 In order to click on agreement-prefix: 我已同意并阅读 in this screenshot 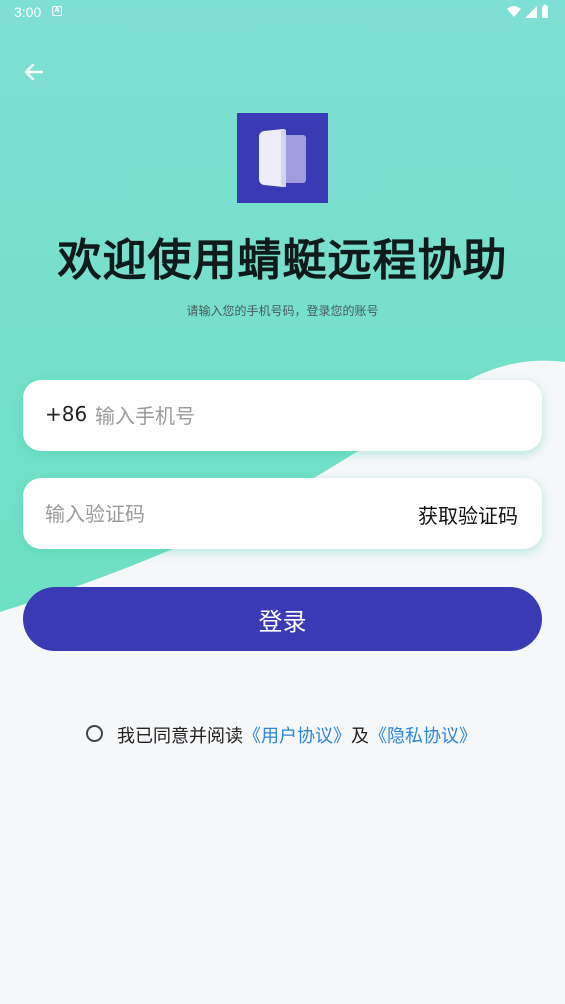, I will do `click(180, 736)`.